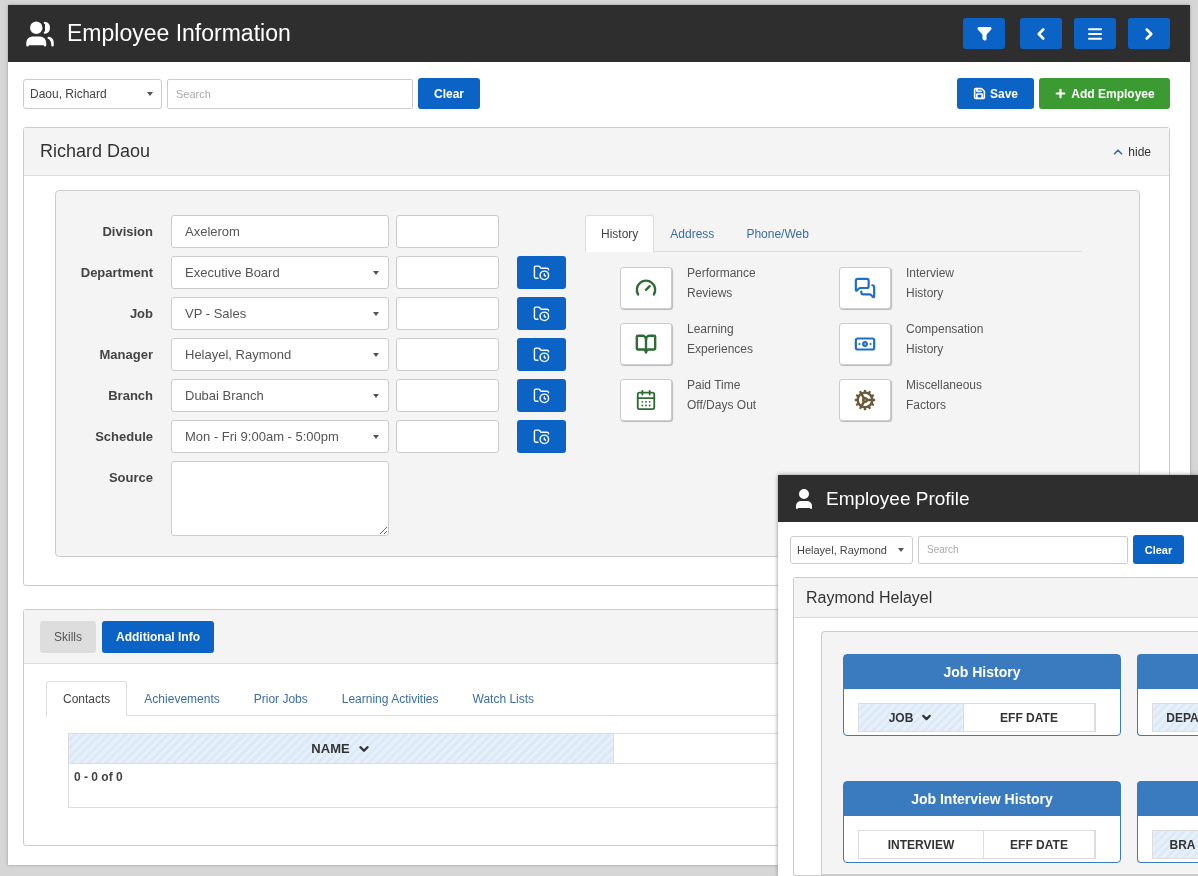 This screenshot has width=1198, height=876. Describe the element at coordinates (851, 549) in the screenshot. I see `employee-select: Helayel, Raymond` at that location.